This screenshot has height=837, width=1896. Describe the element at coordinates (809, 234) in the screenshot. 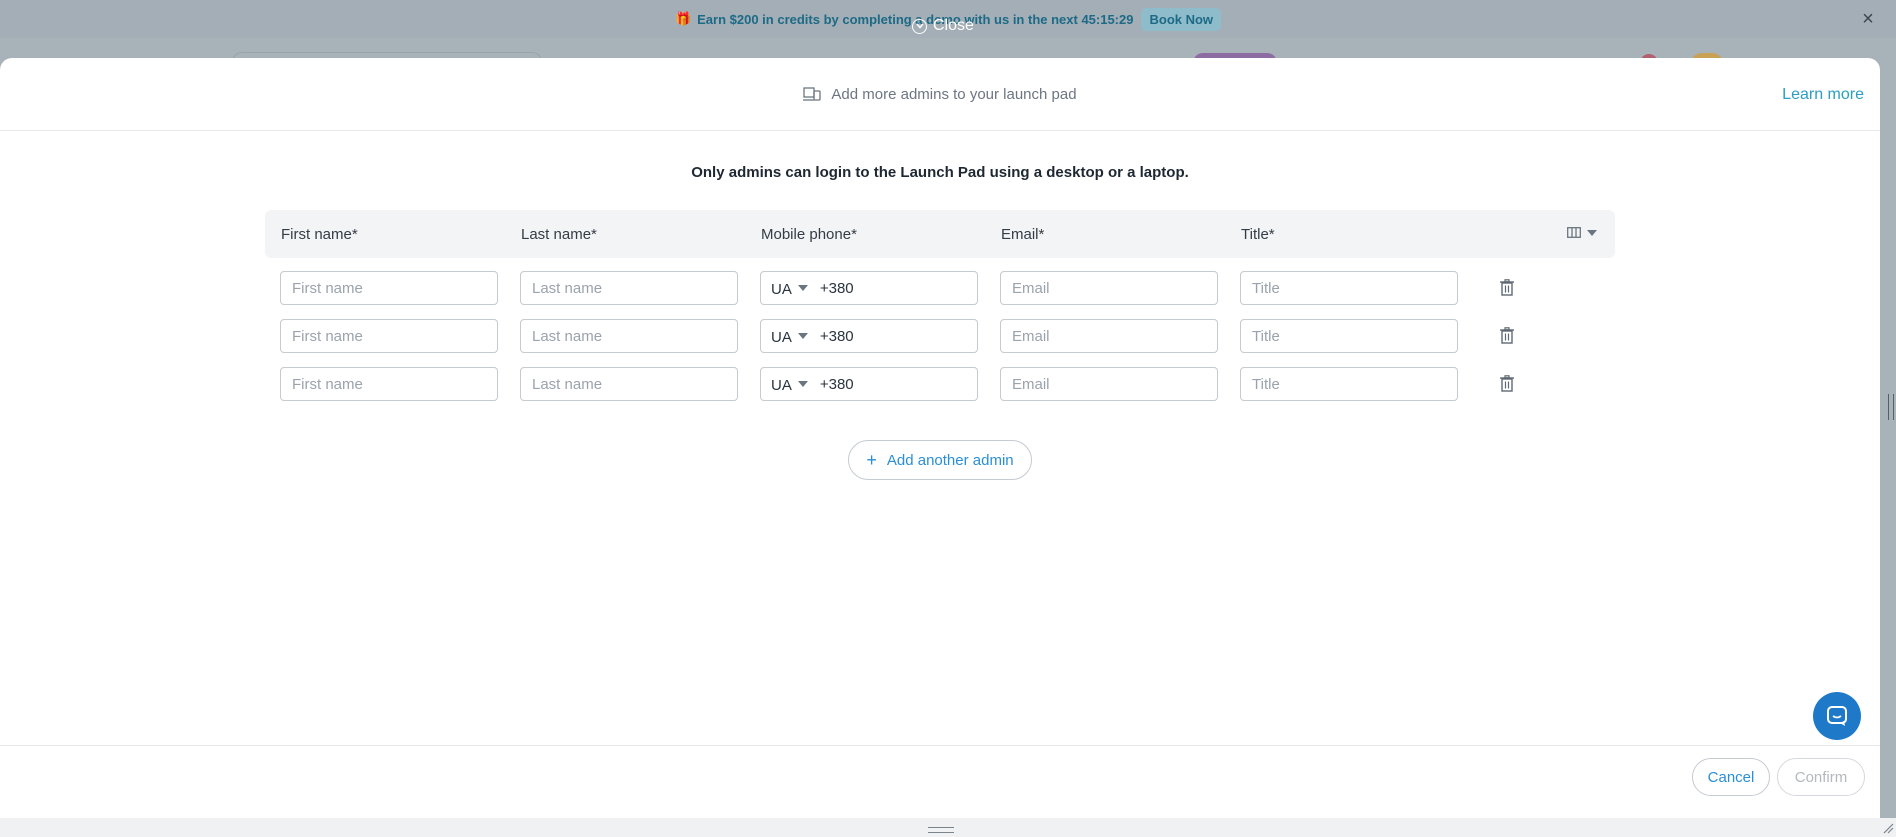

I see `column-mobile-phone: Mobile phone*` at that location.